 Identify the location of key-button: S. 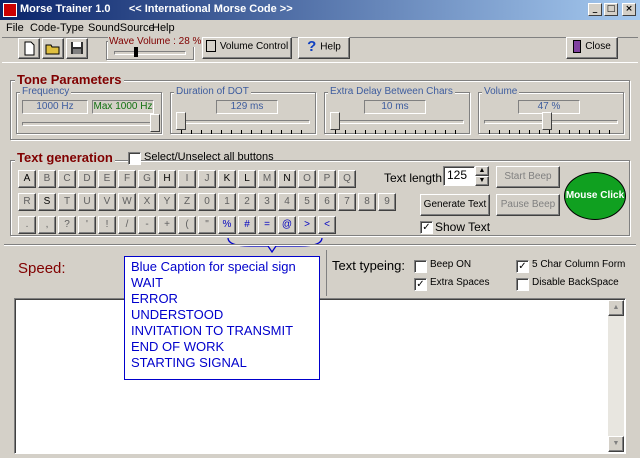
(47, 202).